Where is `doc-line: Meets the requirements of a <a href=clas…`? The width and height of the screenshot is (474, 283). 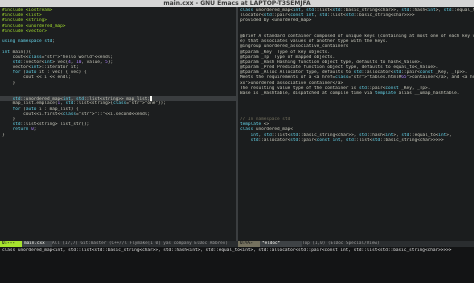 doc-line: Meets the requirements of a <a href=clas… is located at coordinates (356, 77).